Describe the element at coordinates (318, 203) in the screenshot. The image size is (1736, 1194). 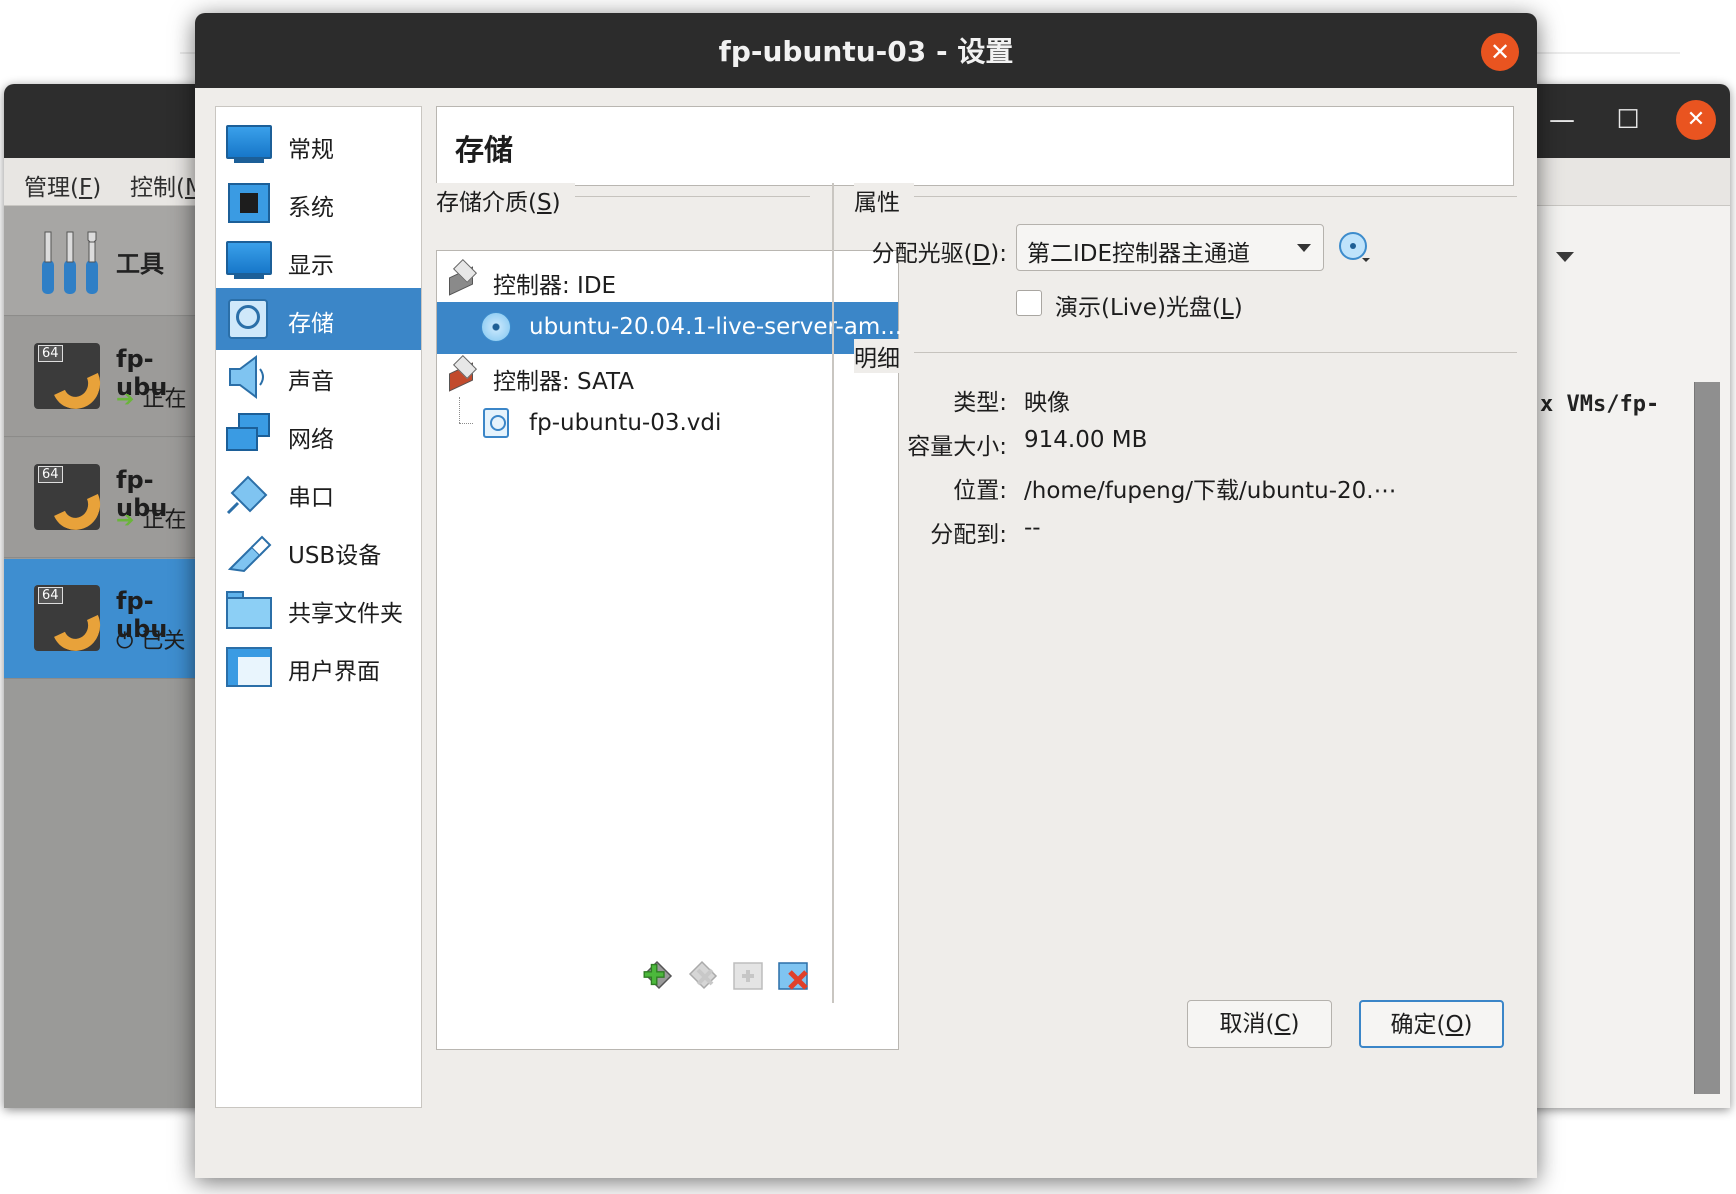
I see `category-system: 系统` at that location.